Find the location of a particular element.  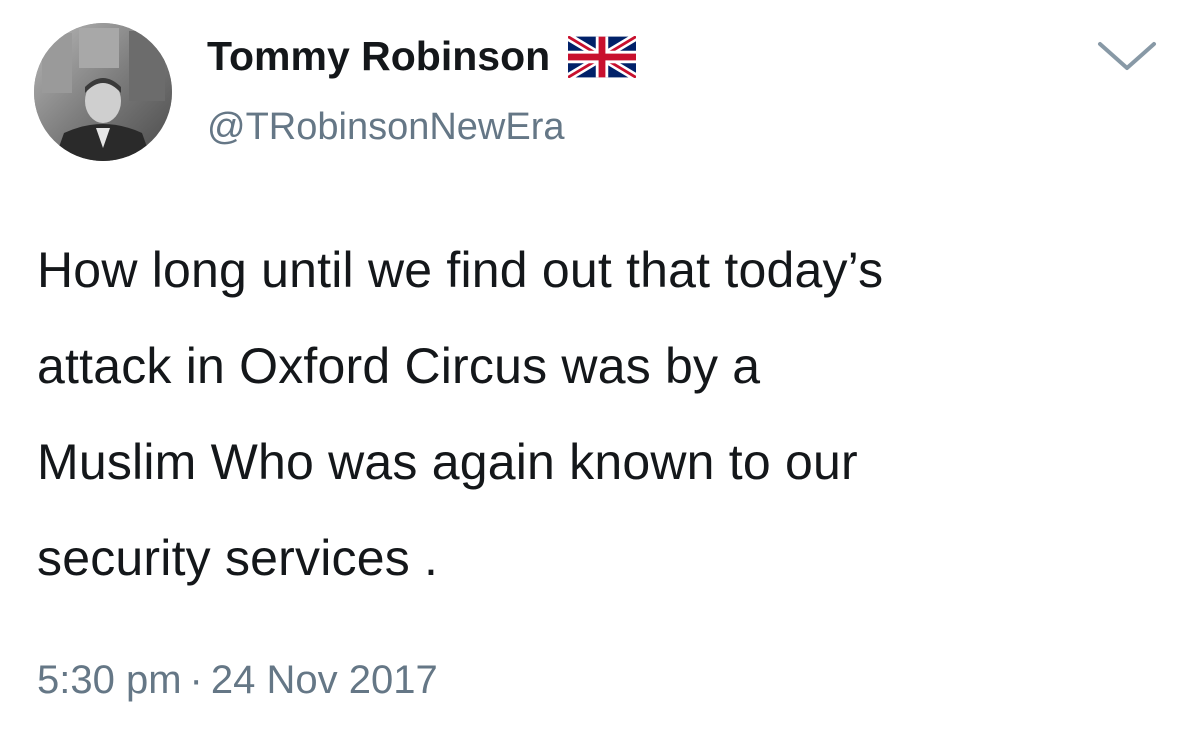

tweet-timestamp: 5:30 pm · 24 Nov 2017 is located at coordinates (237, 680).